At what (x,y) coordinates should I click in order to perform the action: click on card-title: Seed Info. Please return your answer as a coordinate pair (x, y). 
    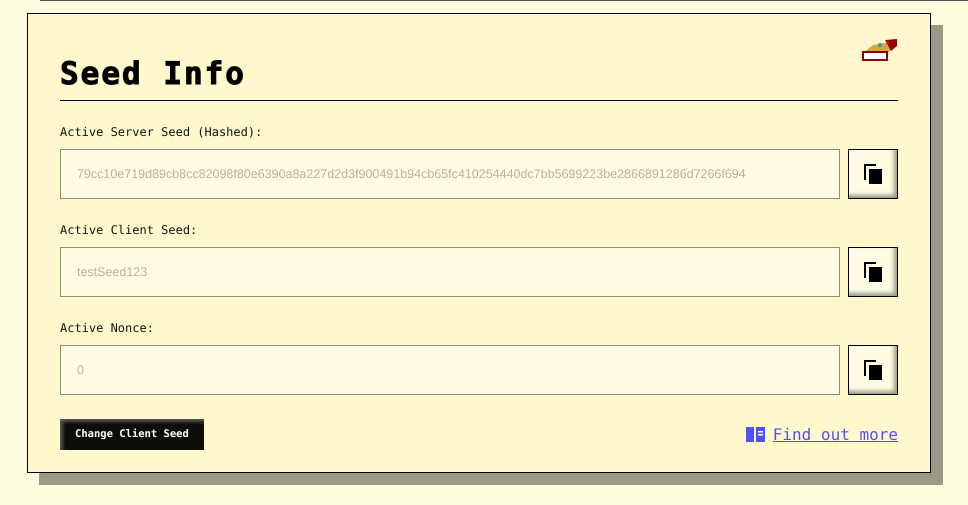
    Looking at the image, I should click on (153, 74).